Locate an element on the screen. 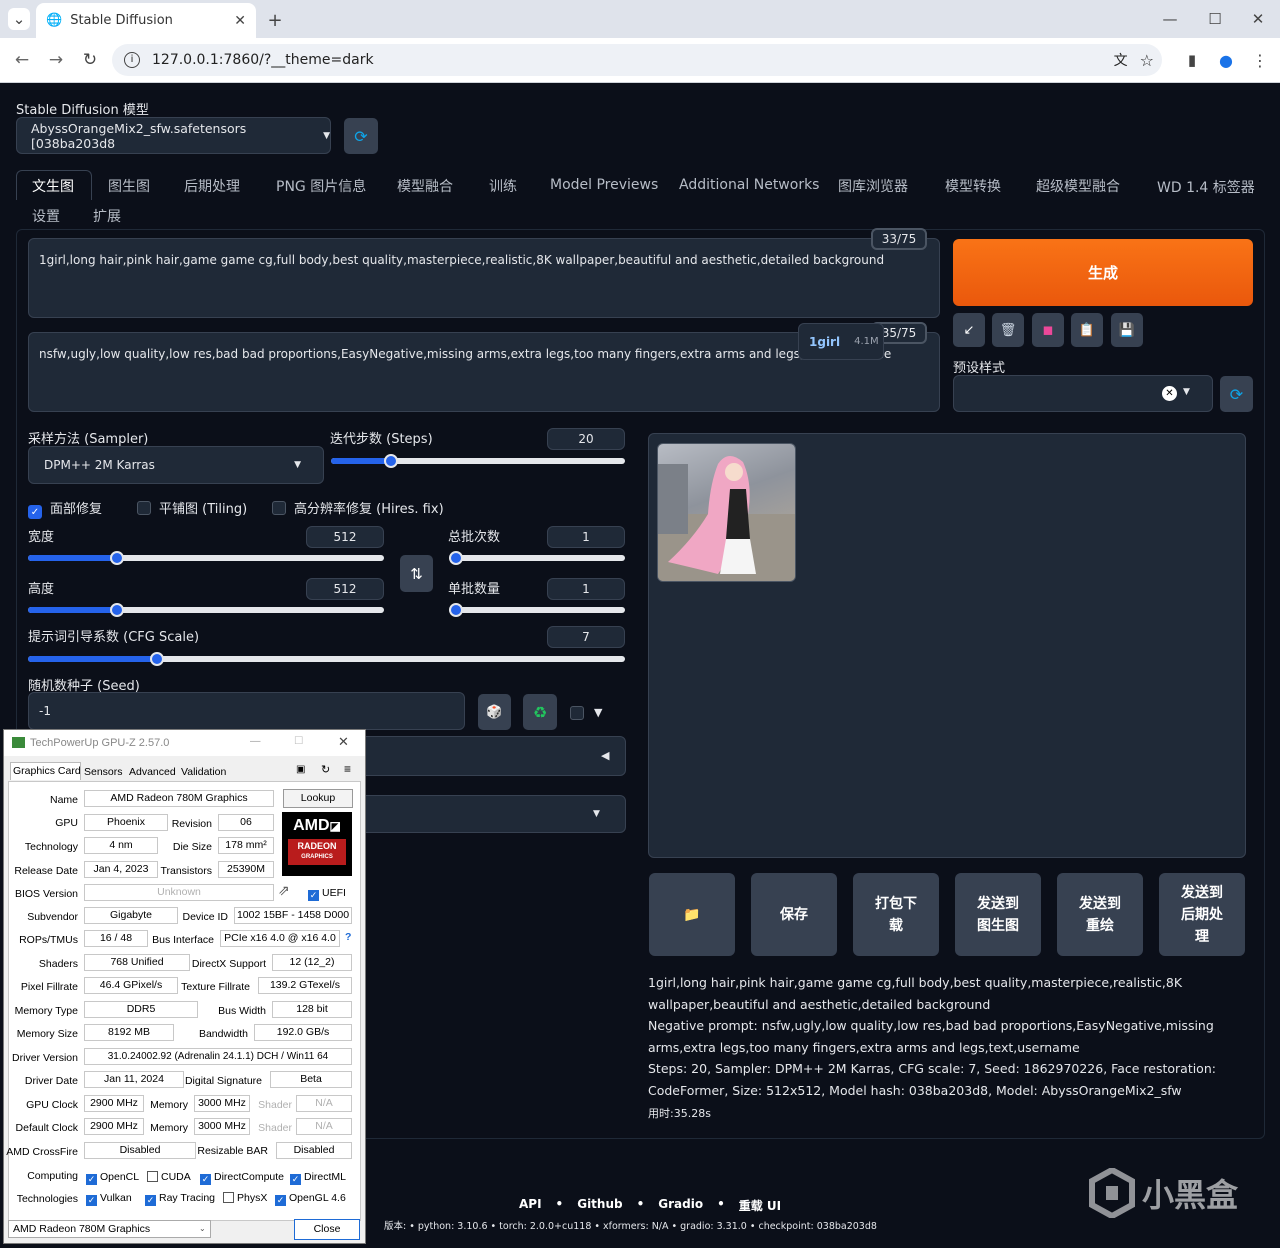  steps-input: 20 is located at coordinates (586, 439).